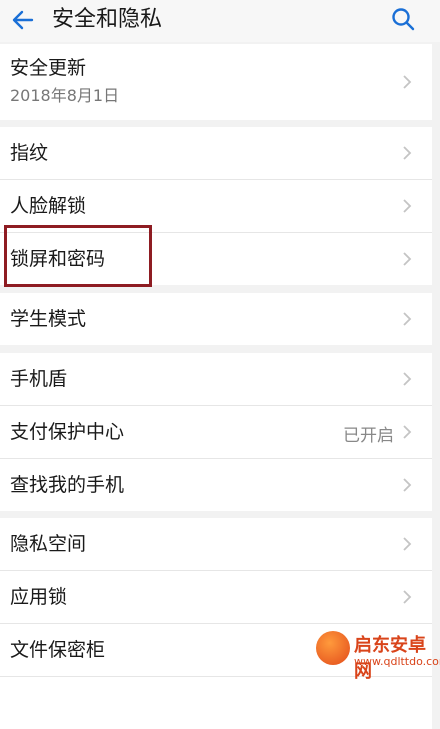 The height and width of the screenshot is (729, 440). I want to click on list-item-label: 学生模式, so click(48, 319).